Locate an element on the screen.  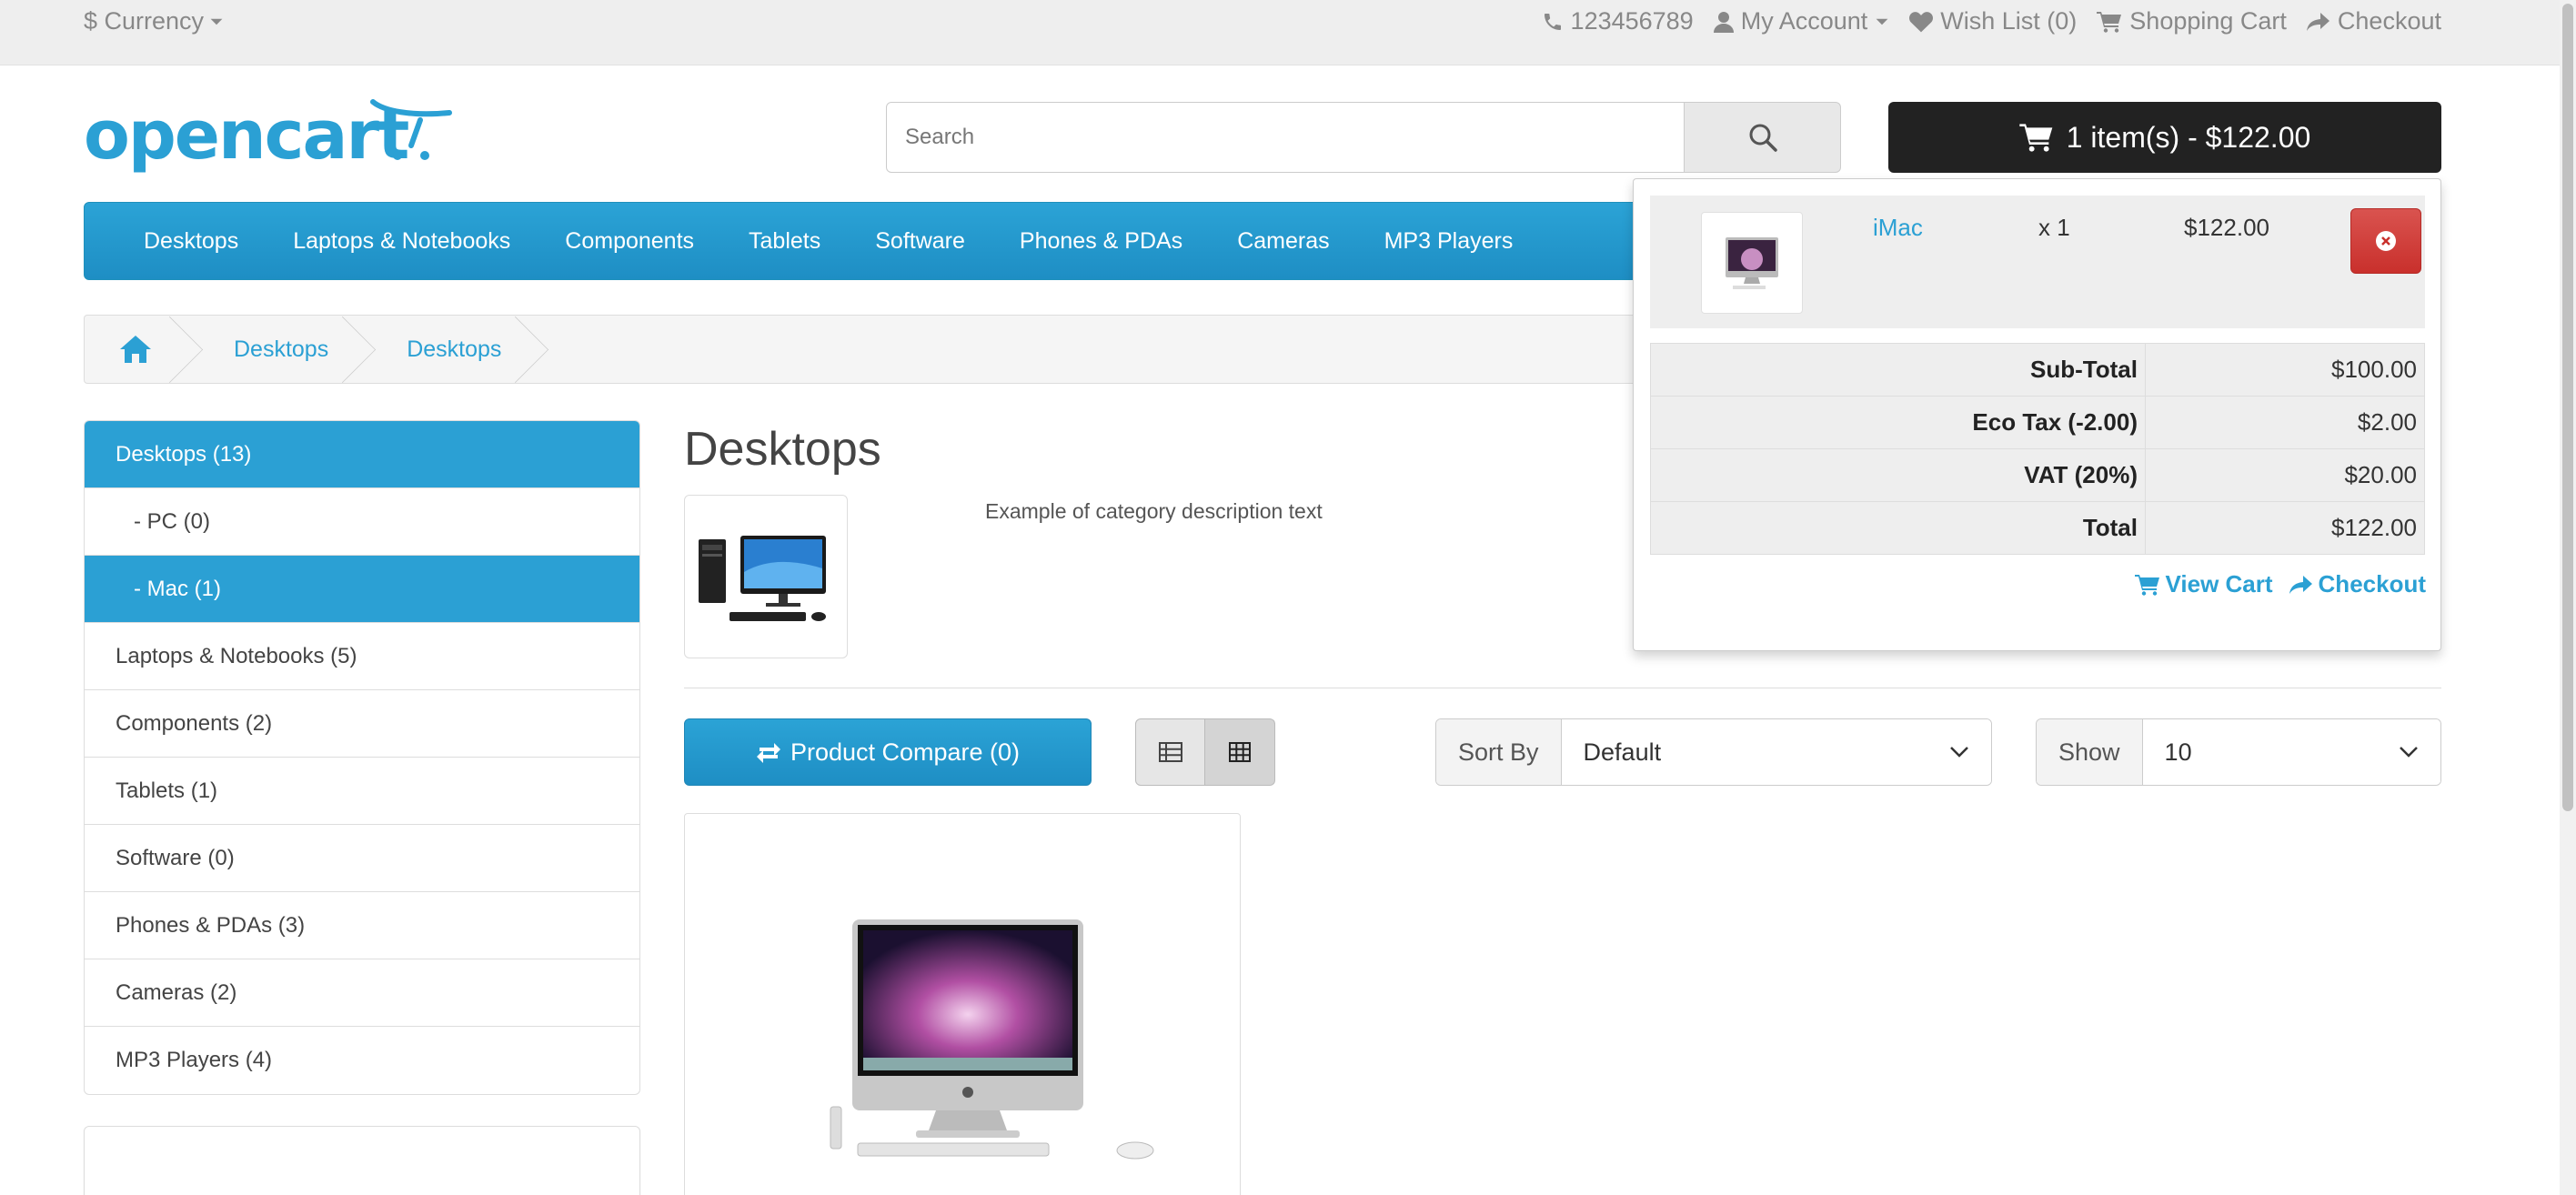
home-icon is located at coordinates (135, 349).